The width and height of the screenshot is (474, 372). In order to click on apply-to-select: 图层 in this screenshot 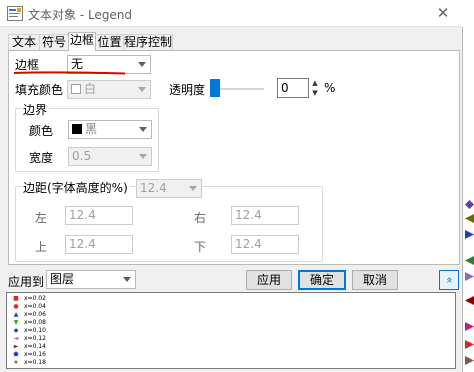, I will do `click(91, 279)`.